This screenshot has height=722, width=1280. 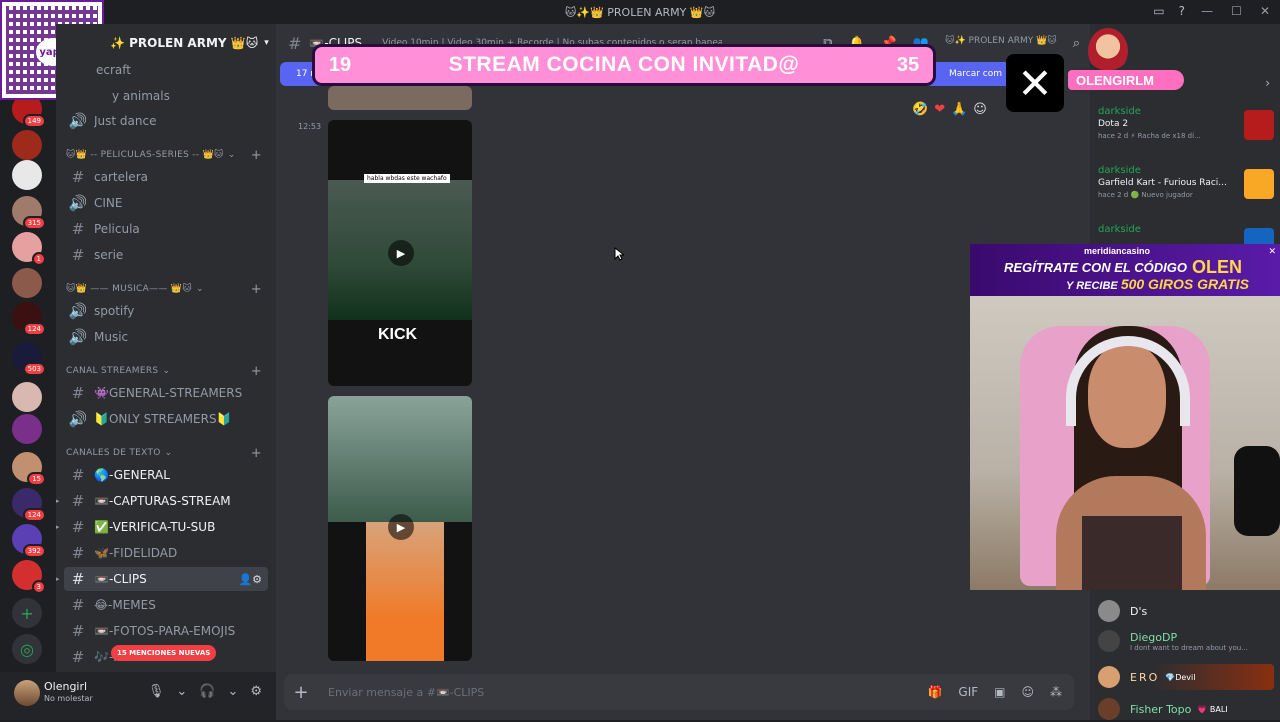 I want to click on sticker-icon: ▣, so click(x=999, y=692).